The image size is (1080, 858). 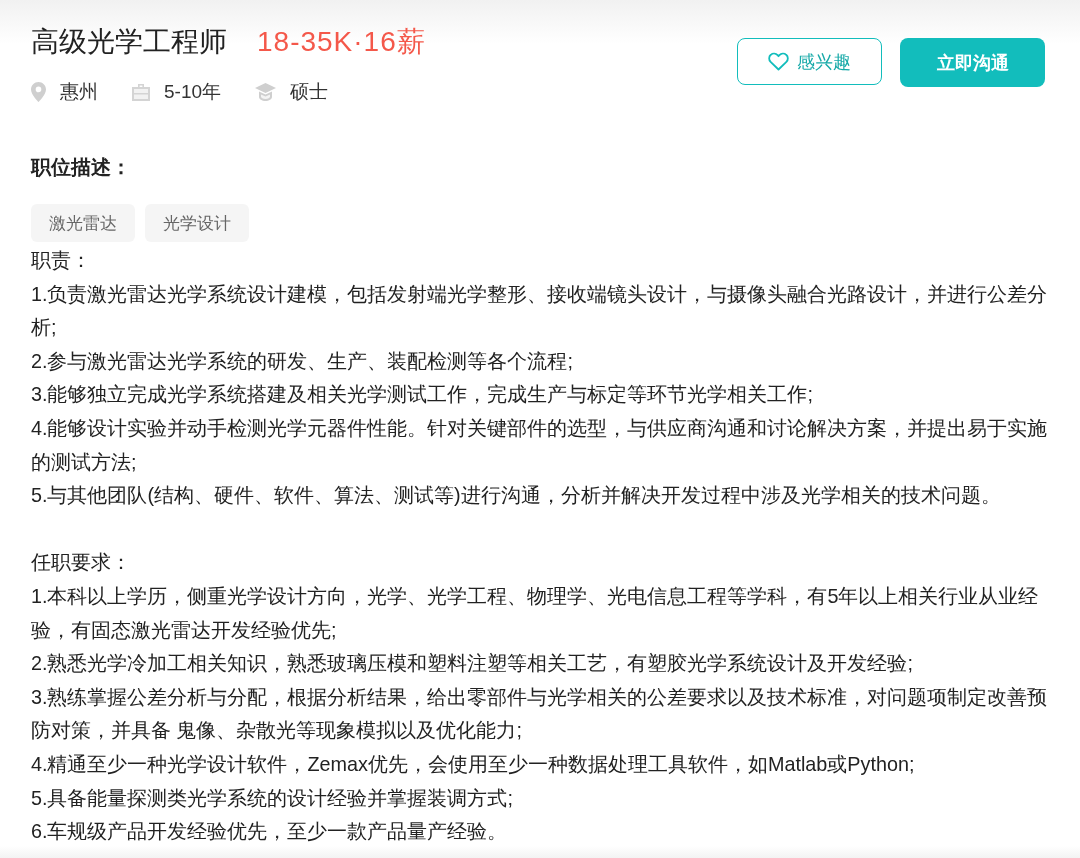 What do you see at coordinates (778, 61) in the screenshot?
I see `heart-icon` at bounding box center [778, 61].